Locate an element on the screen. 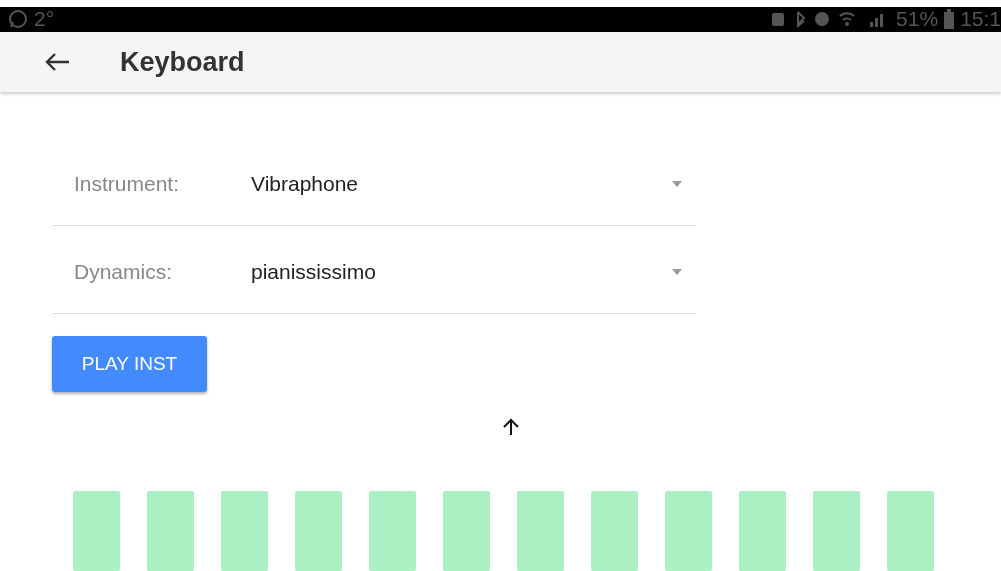 The height and width of the screenshot is (571, 1001). battery-level: 51% is located at coordinates (917, 19).